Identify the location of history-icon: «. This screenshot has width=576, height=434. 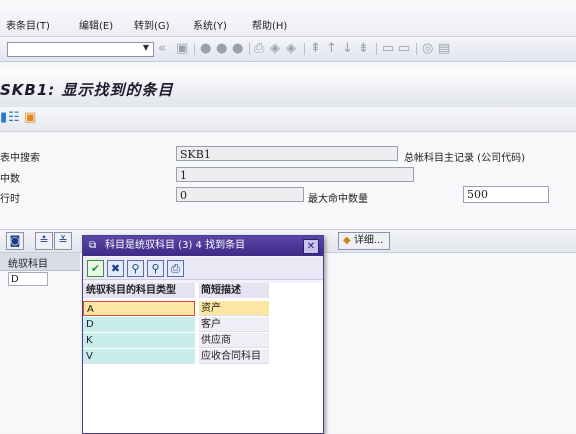
(162, 49).